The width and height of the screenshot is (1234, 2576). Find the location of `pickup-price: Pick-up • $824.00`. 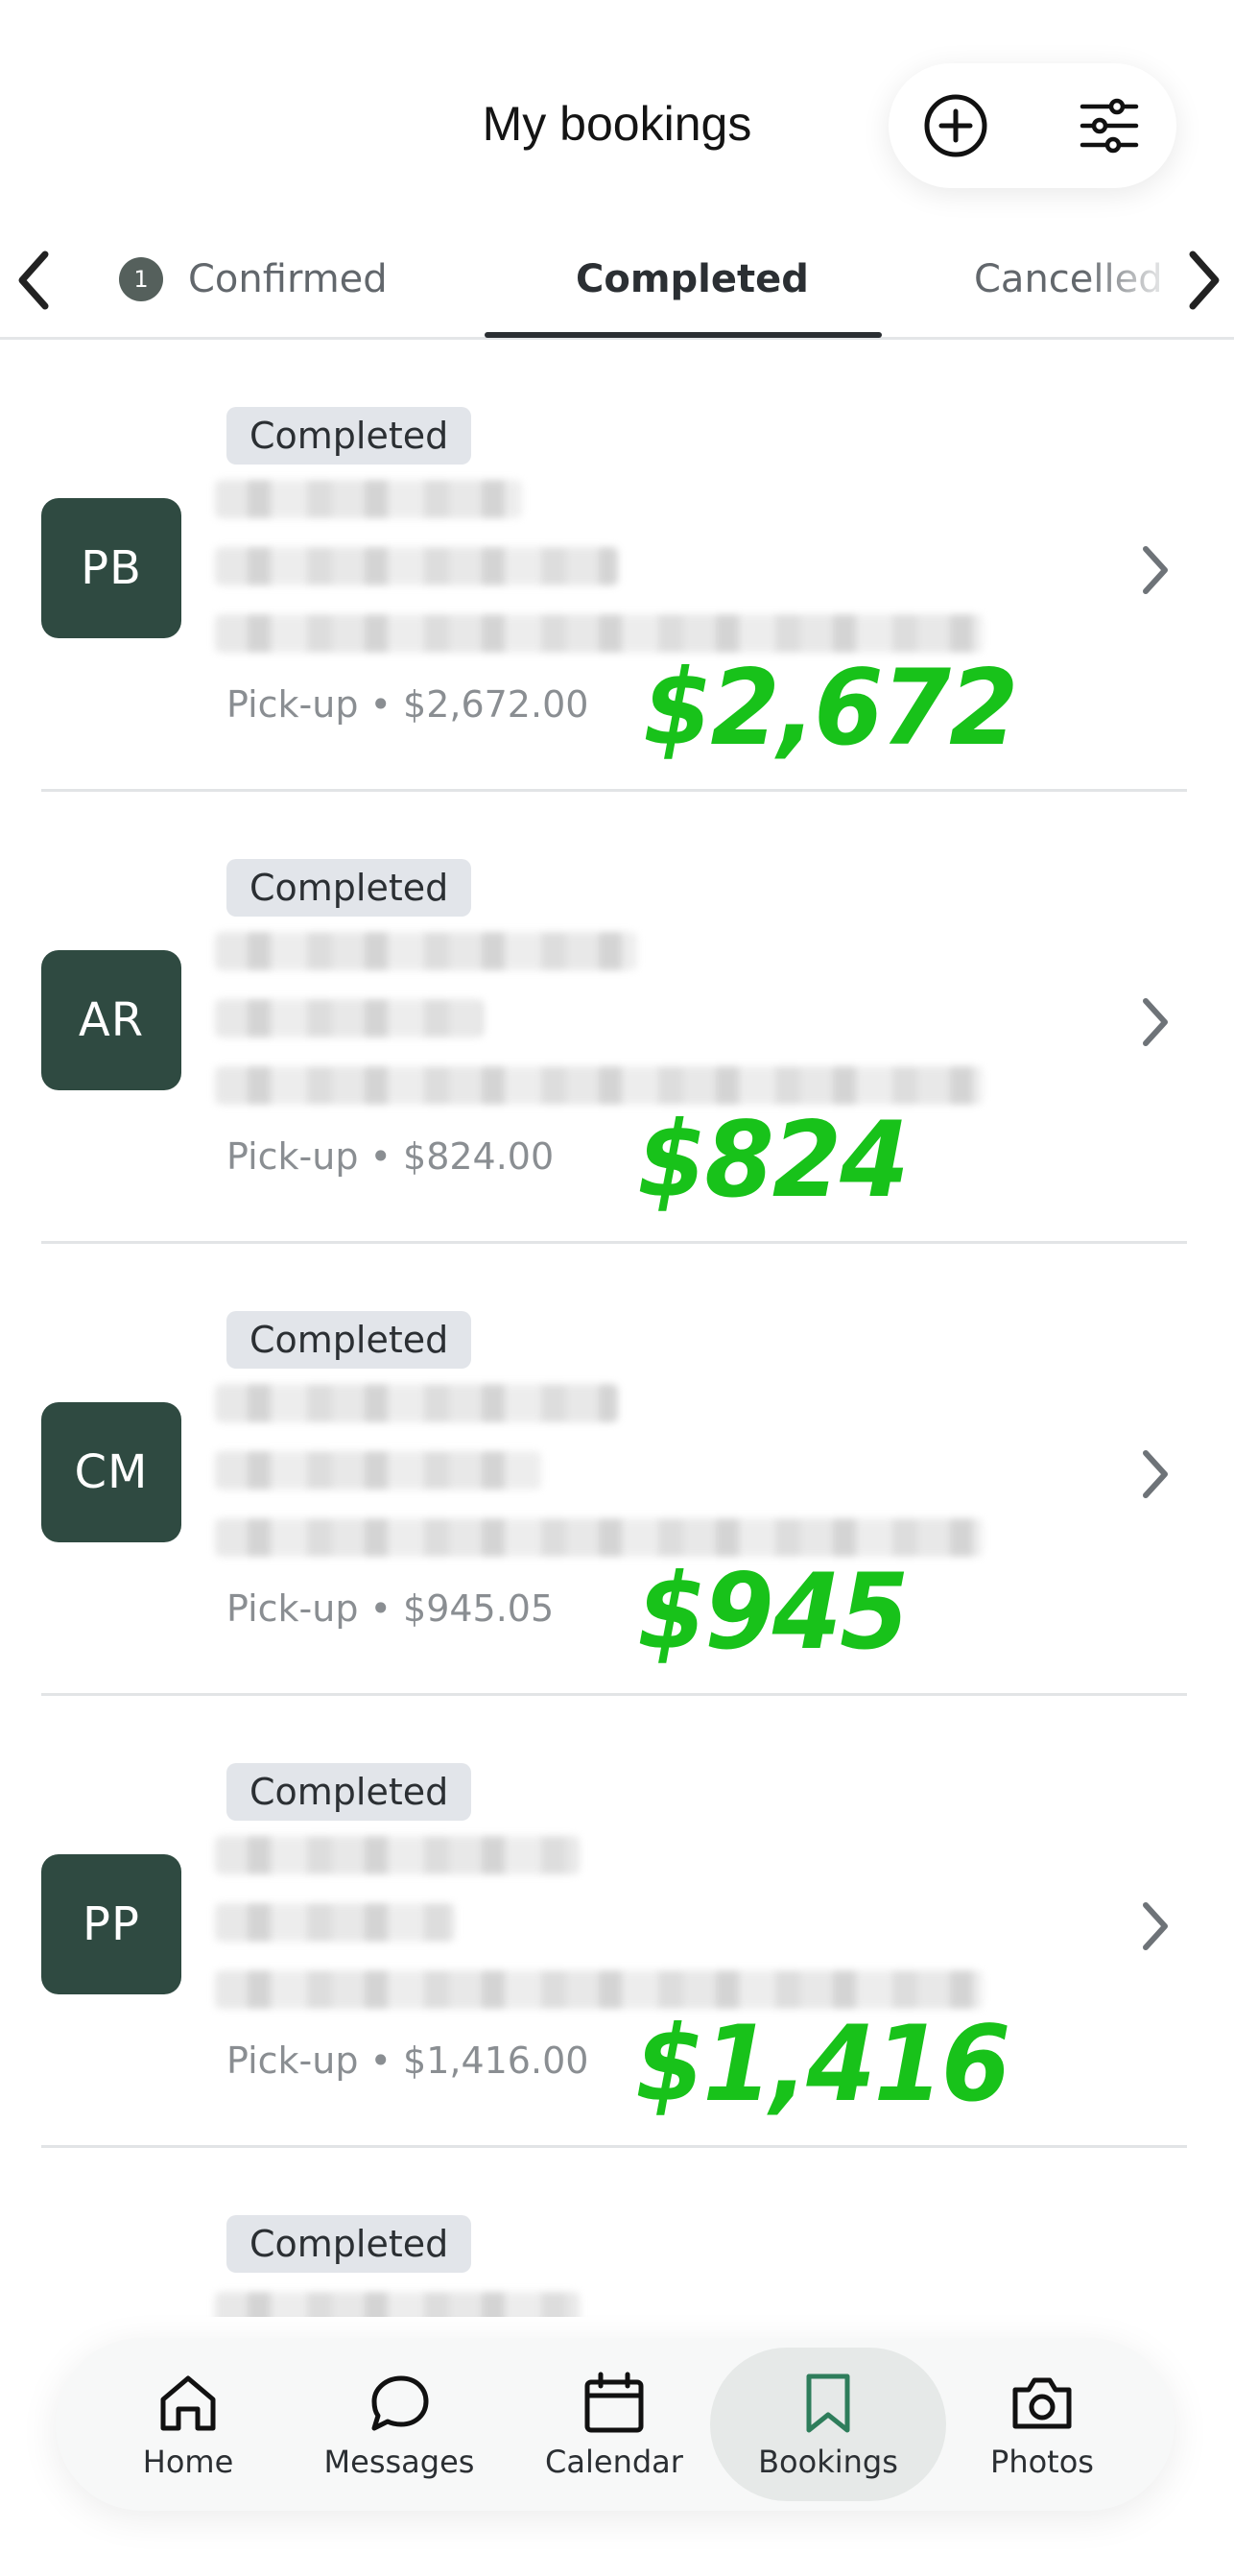

pickup-price: Pick-up • $824.00 is located at coordinates (390, 1156).